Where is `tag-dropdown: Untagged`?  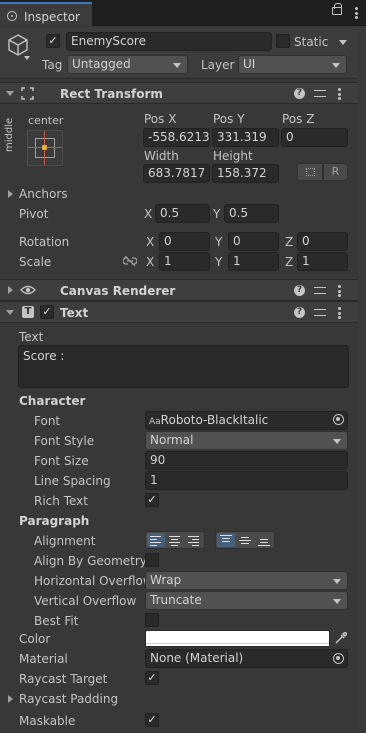
tag-dropdown: Untagged is located at coordinates (127, 64).